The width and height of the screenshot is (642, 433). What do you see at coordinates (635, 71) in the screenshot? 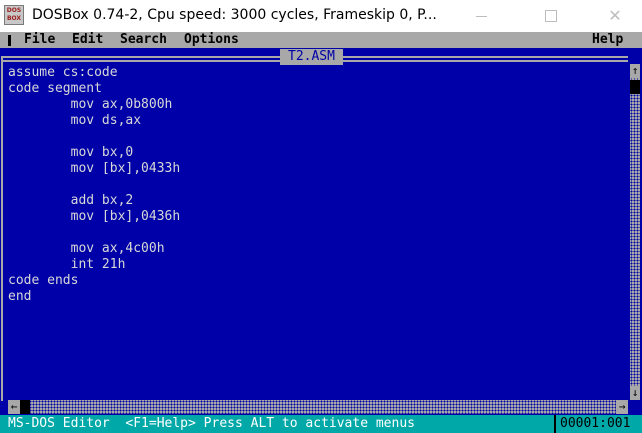
I see `scroll-up-arrow-icon: ↑` at bounding box center [635, 71].